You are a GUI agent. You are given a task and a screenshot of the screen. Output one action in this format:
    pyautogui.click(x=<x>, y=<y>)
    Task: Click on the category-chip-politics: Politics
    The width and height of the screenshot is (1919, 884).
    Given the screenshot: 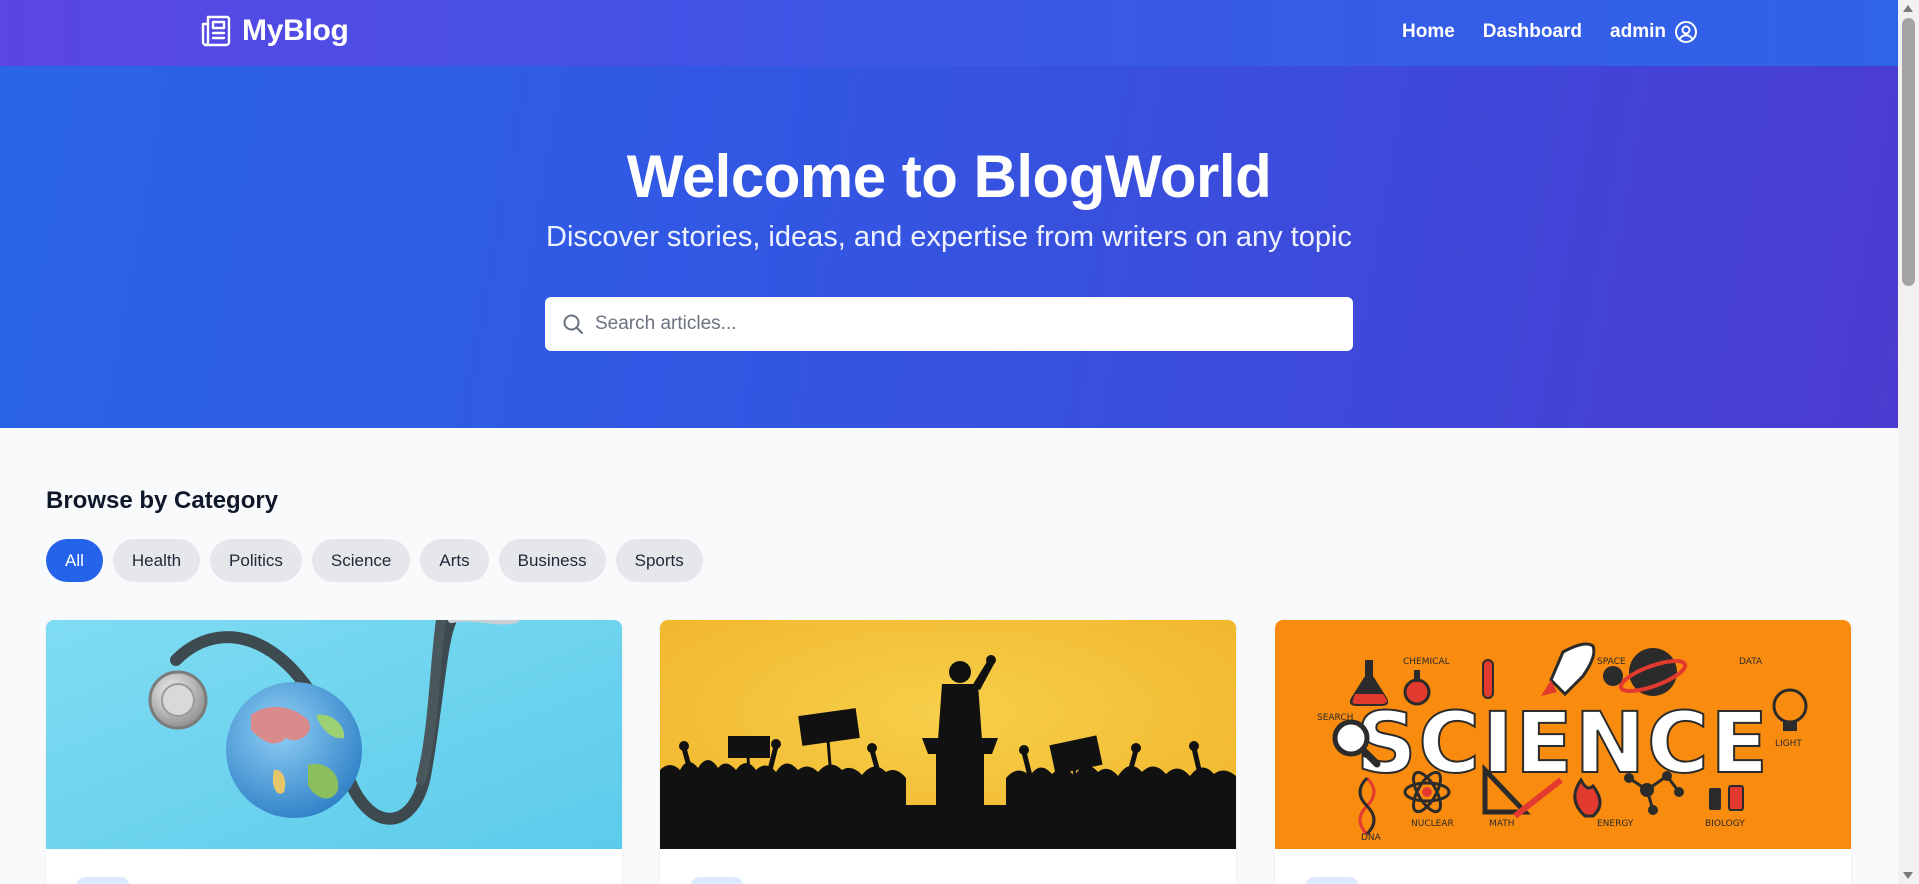 What is the action you would take?
    pyautogui.click(x=256, y=560)
    